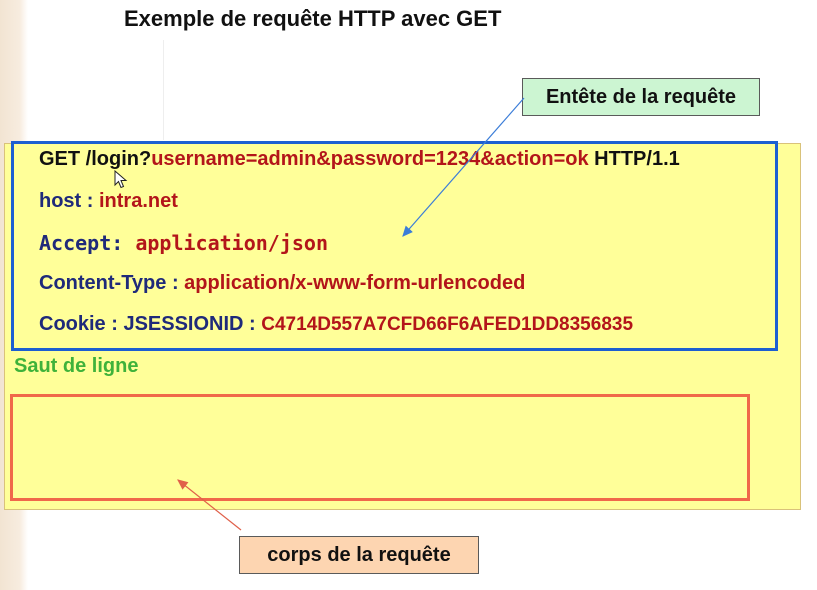 This screenshot has height=590, width=817. Describe the element at coordinates (463, 167) in the screenshot. I see `header-arrow` at that location.